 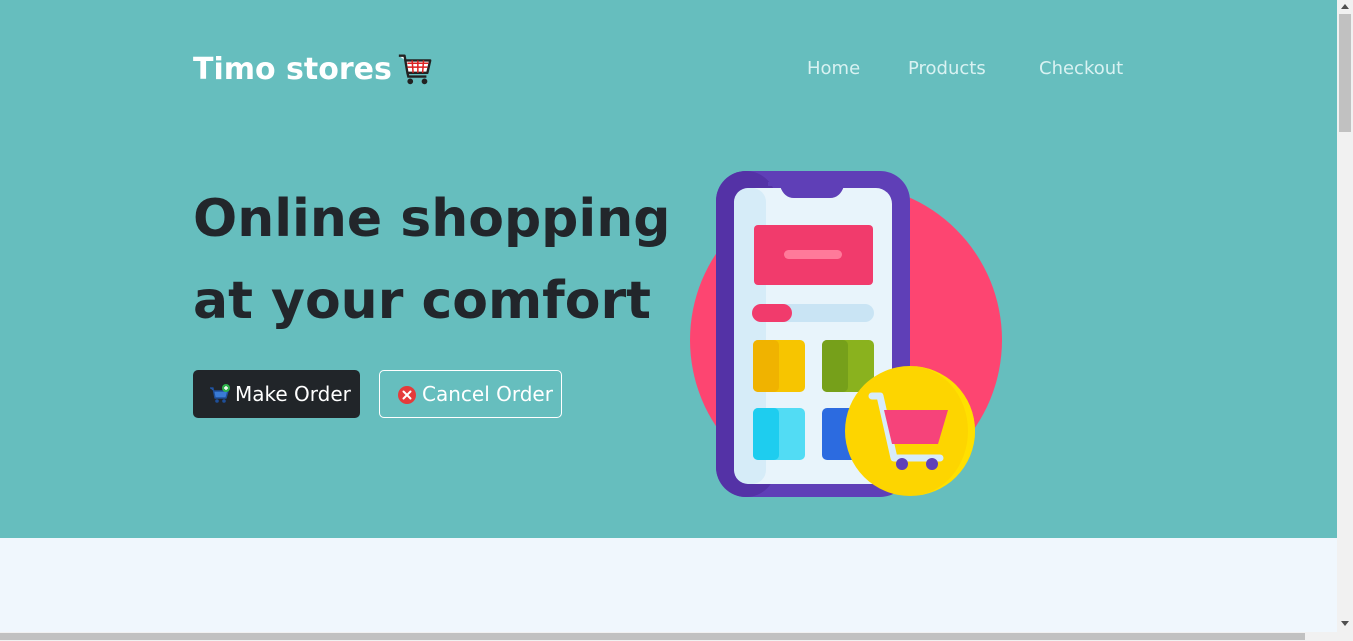 I want to click on cancel-order-button: Cancel Order, so click(x=470, y=394).